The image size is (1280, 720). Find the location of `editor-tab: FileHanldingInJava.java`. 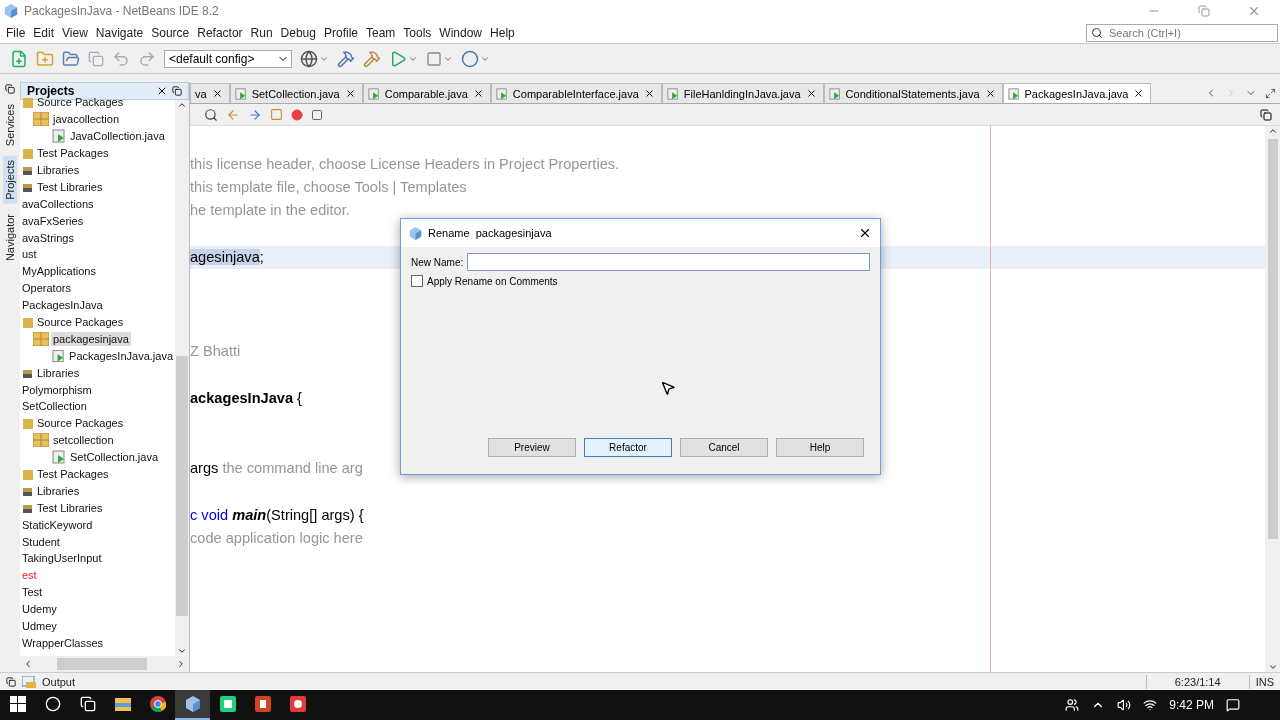

editor-tab: FileHanldingInJava.java is located at coordinates (742, 93).